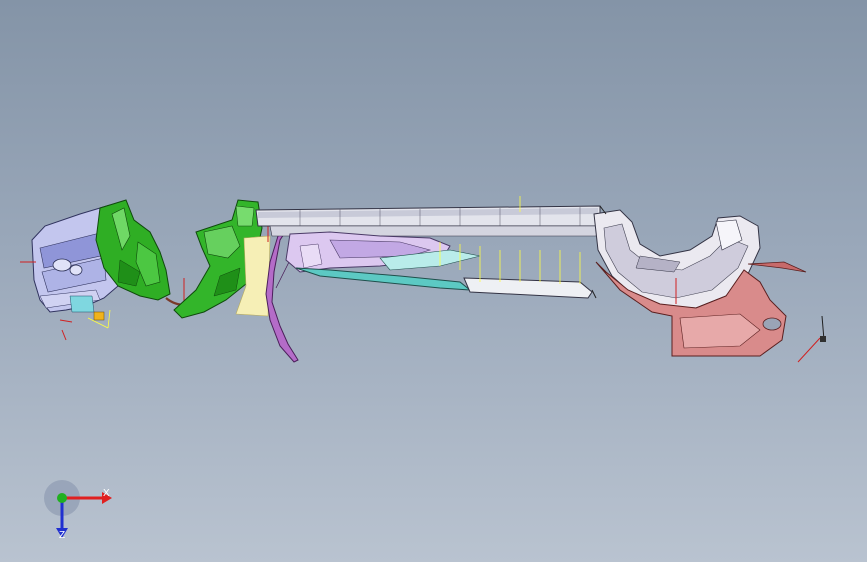 This screenshot has height=562, width=867. What do you see at coordinates (510, 263) in the screenshot?
I see `reference-markers` at bounding box center [510, 263].